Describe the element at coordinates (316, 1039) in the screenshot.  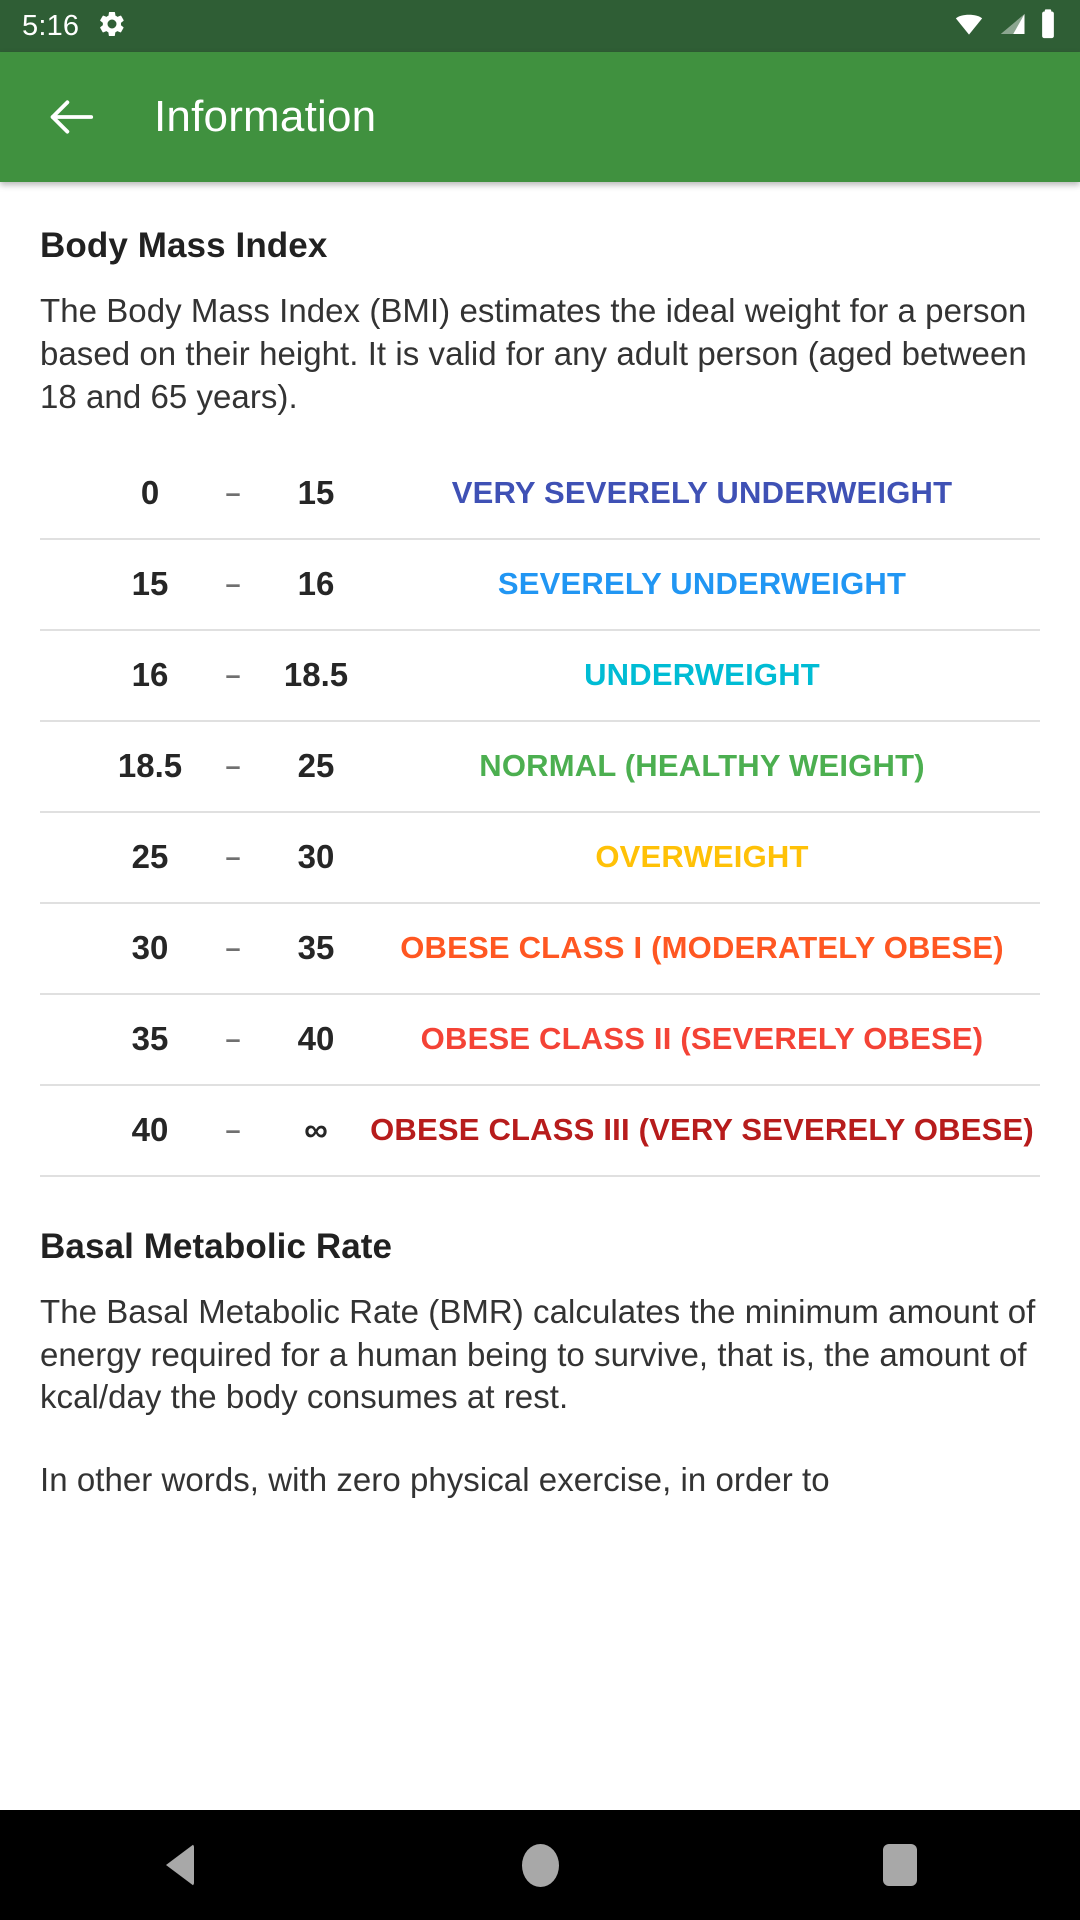
I see `bmi-range-max: 40` at that location.